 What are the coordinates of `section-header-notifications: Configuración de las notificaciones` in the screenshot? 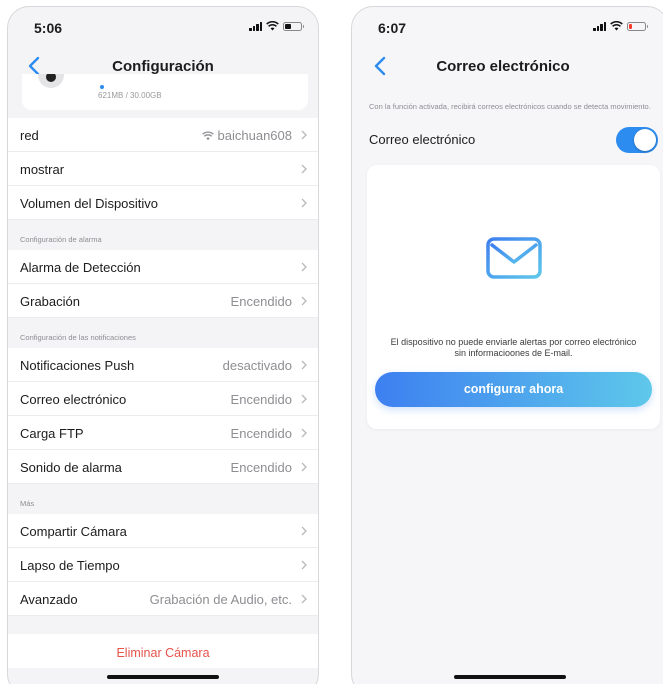 It's located at (163, 333).